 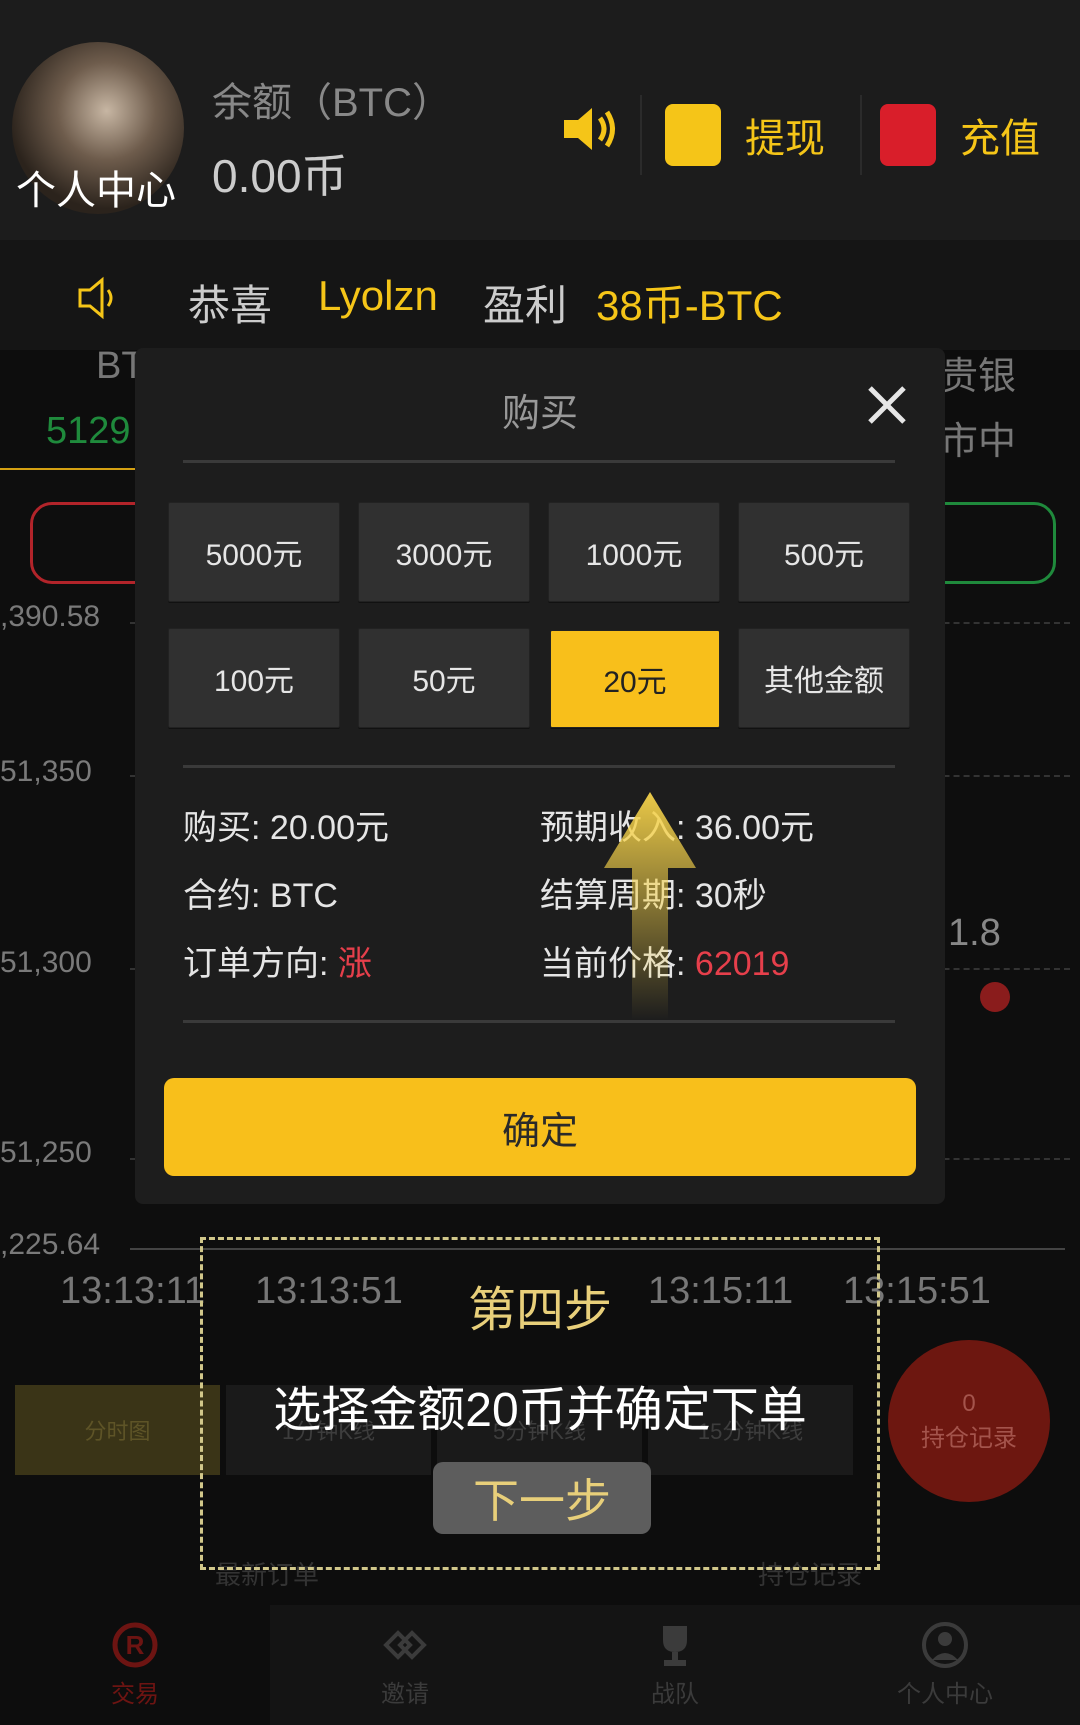 What do you see at coordinates (230, 305) in the screenshot?
I see `announcement-prefix: 恭喜` at bounding box center [230, 305].